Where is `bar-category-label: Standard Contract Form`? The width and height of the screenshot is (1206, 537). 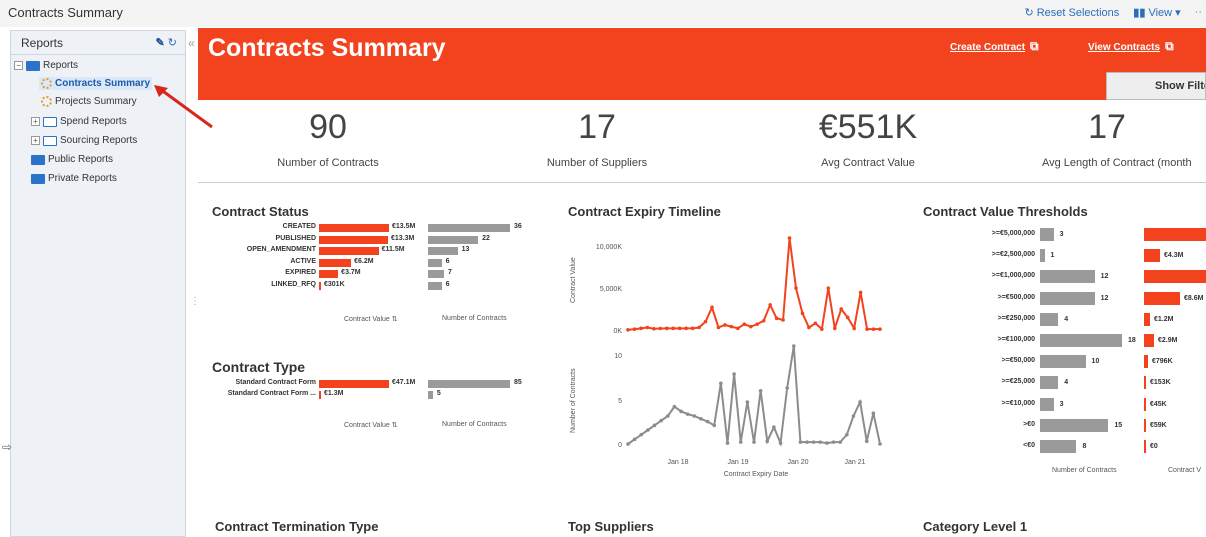
bar-category-label: Standard Contract Form is located at coordinates (275, 382).